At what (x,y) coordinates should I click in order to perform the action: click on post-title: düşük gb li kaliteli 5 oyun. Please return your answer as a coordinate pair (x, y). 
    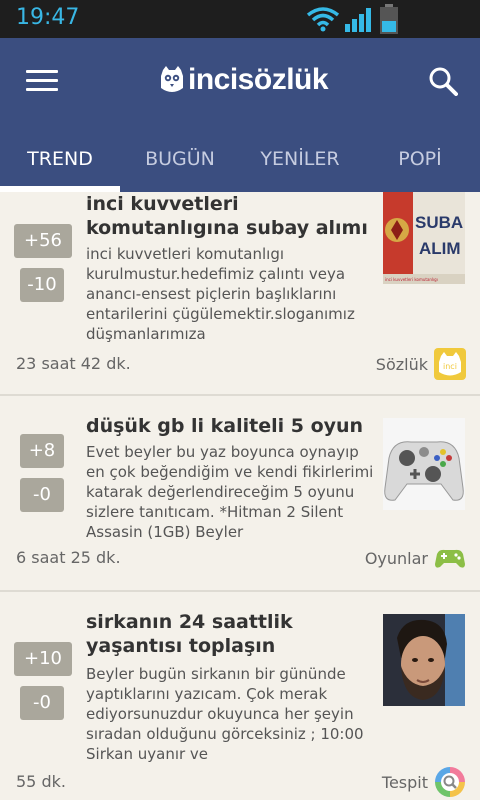
    Looking at the image, I should click on (229, 426).